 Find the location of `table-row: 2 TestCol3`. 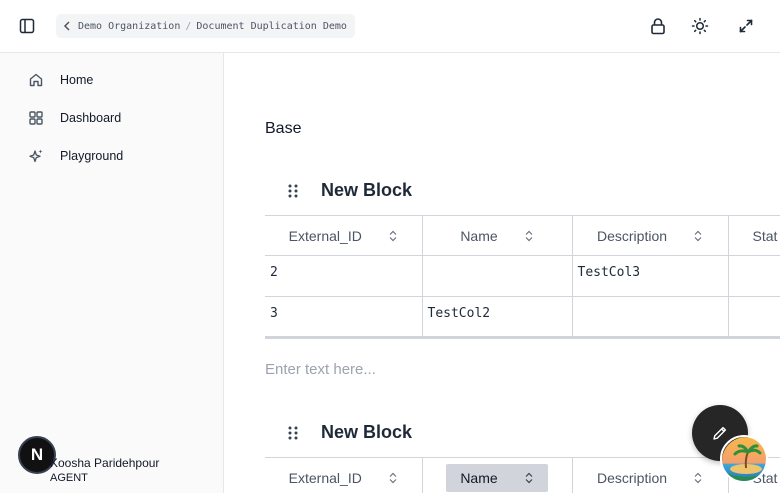

table-row: 2 TestCol3 is located at coordinates (522, 276).